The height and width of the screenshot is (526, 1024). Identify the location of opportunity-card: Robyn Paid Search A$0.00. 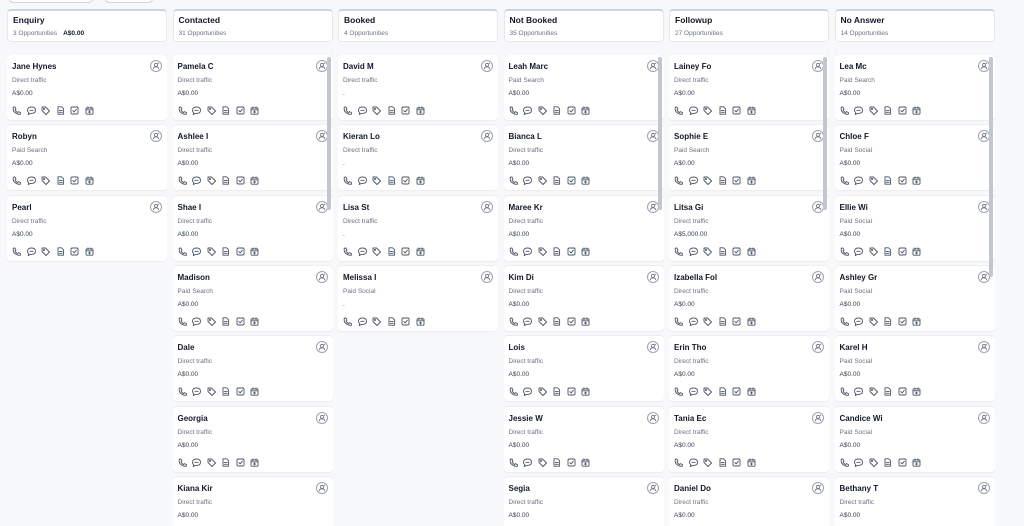
(87, 158).